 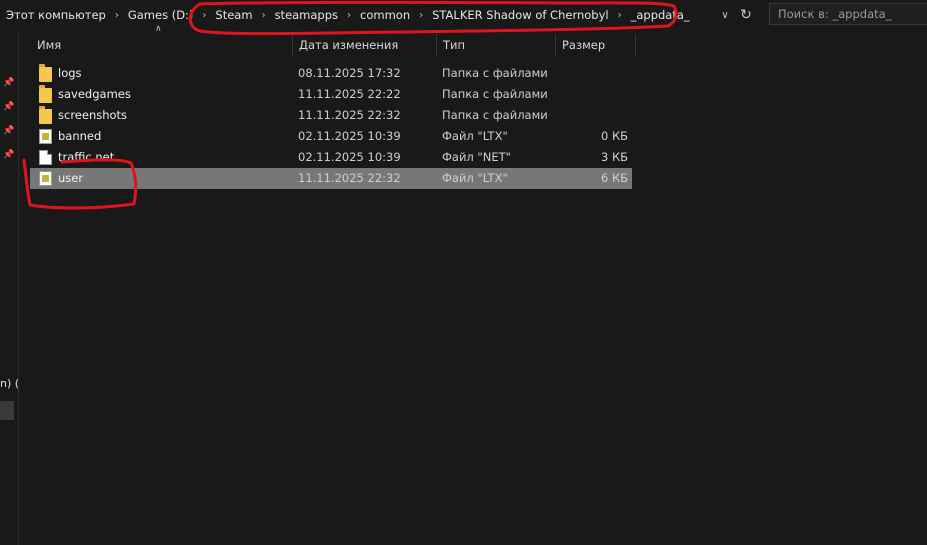 I want to click on address-controls: ∨ ↻, so click(x=739, y=15).